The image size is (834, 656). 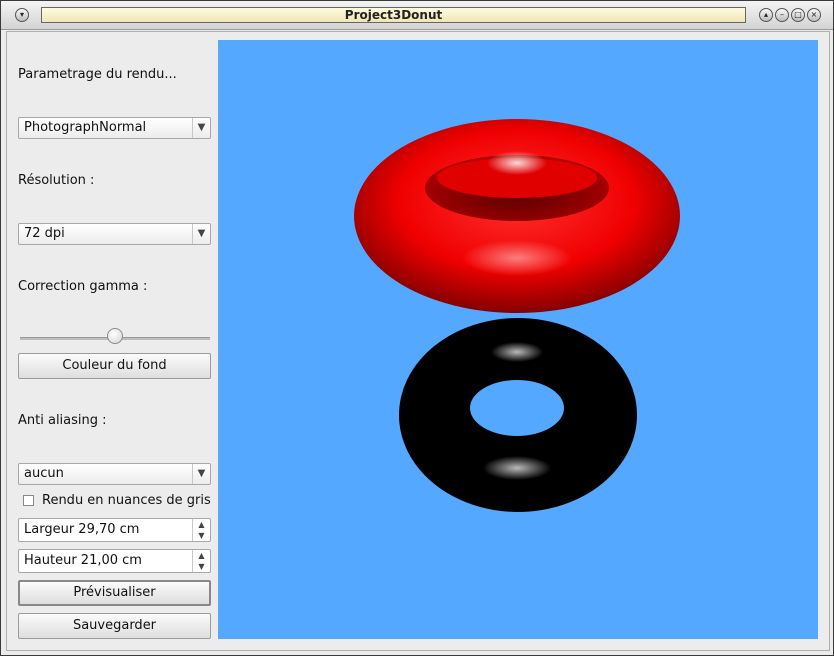 What do you see at coordinates (114, 474) in the screenshot?
I see `antialias-select: aucun ▼` at bounding box center [114, 474].